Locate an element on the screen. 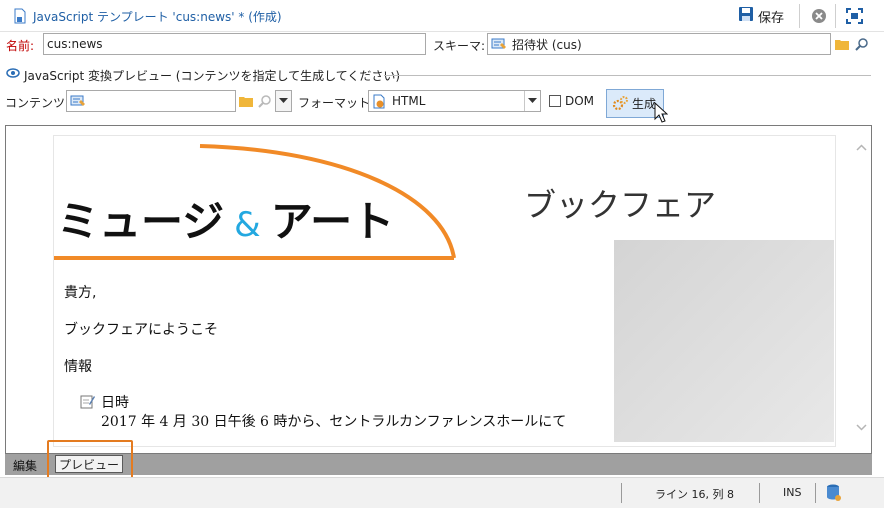 This screenshot has width=884, height=518. vertical-scrollbar is located at coordinates (861, 289).